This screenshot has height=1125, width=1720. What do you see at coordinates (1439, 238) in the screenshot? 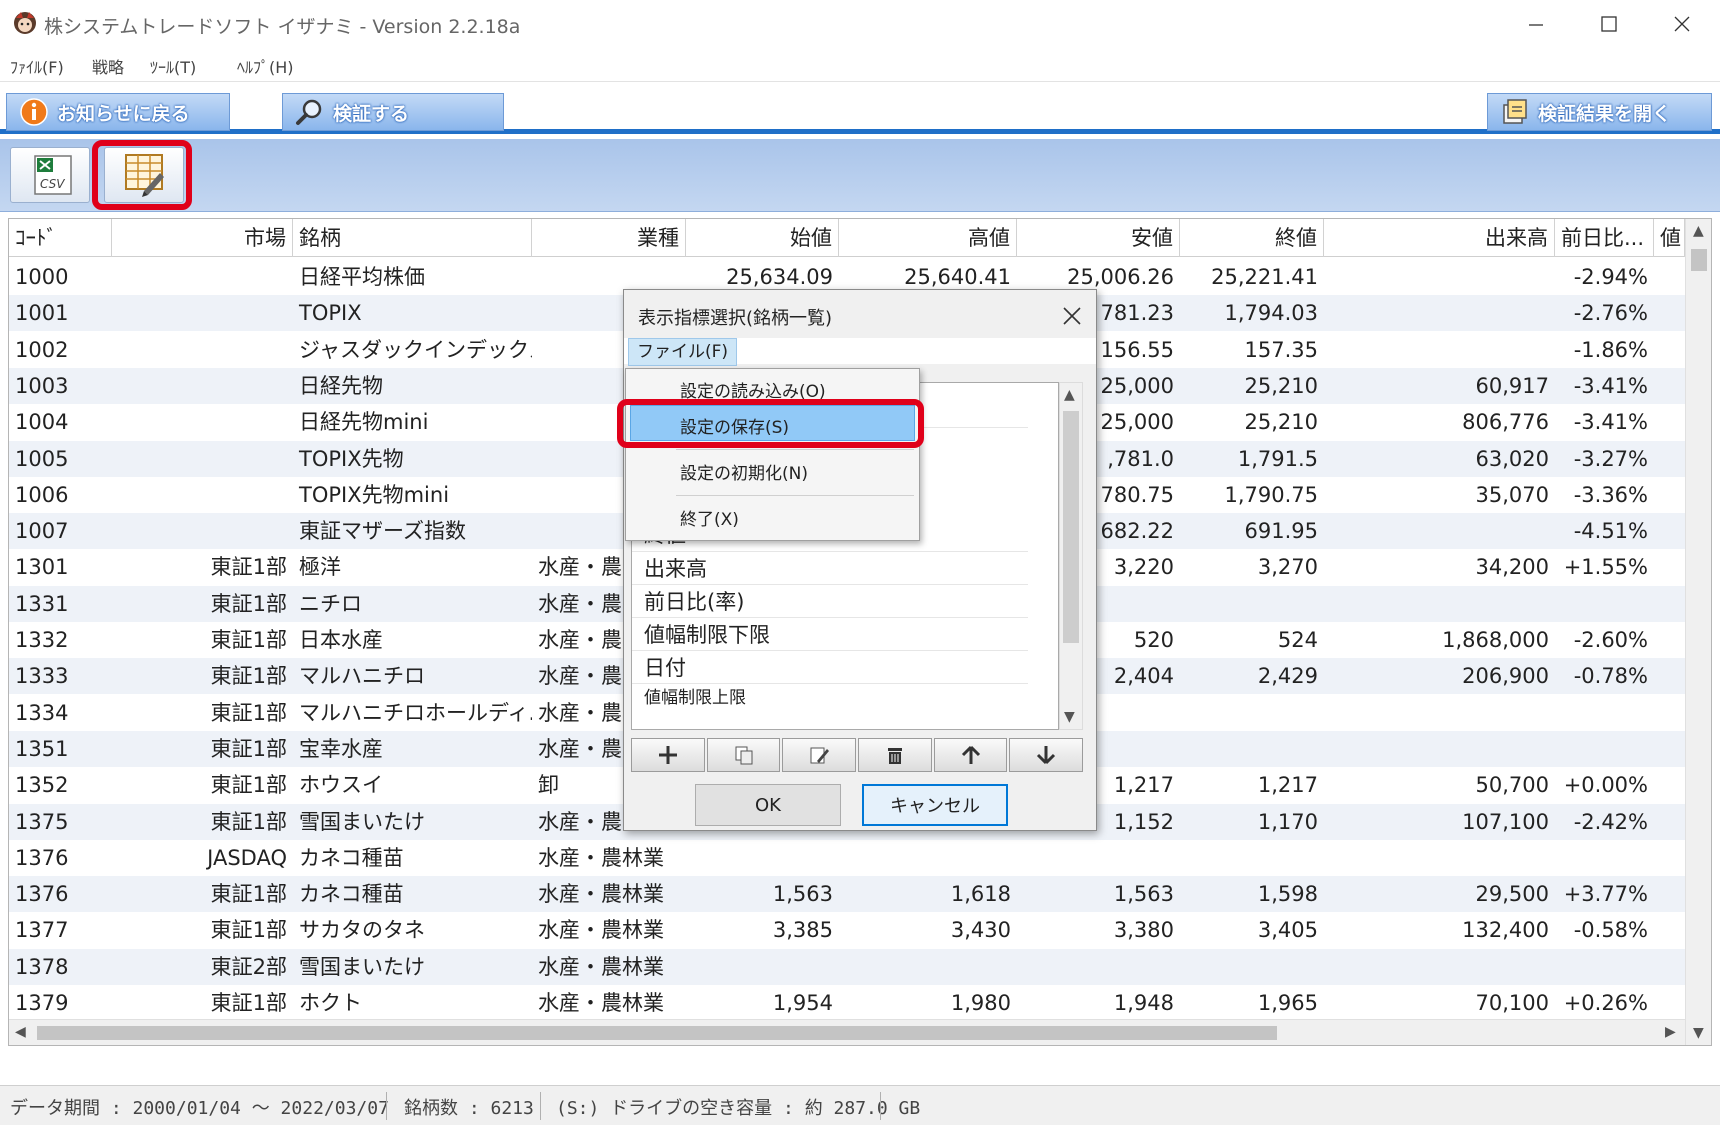
I see `col-header-volume: 出来高` at bounding box center [1439, 238].